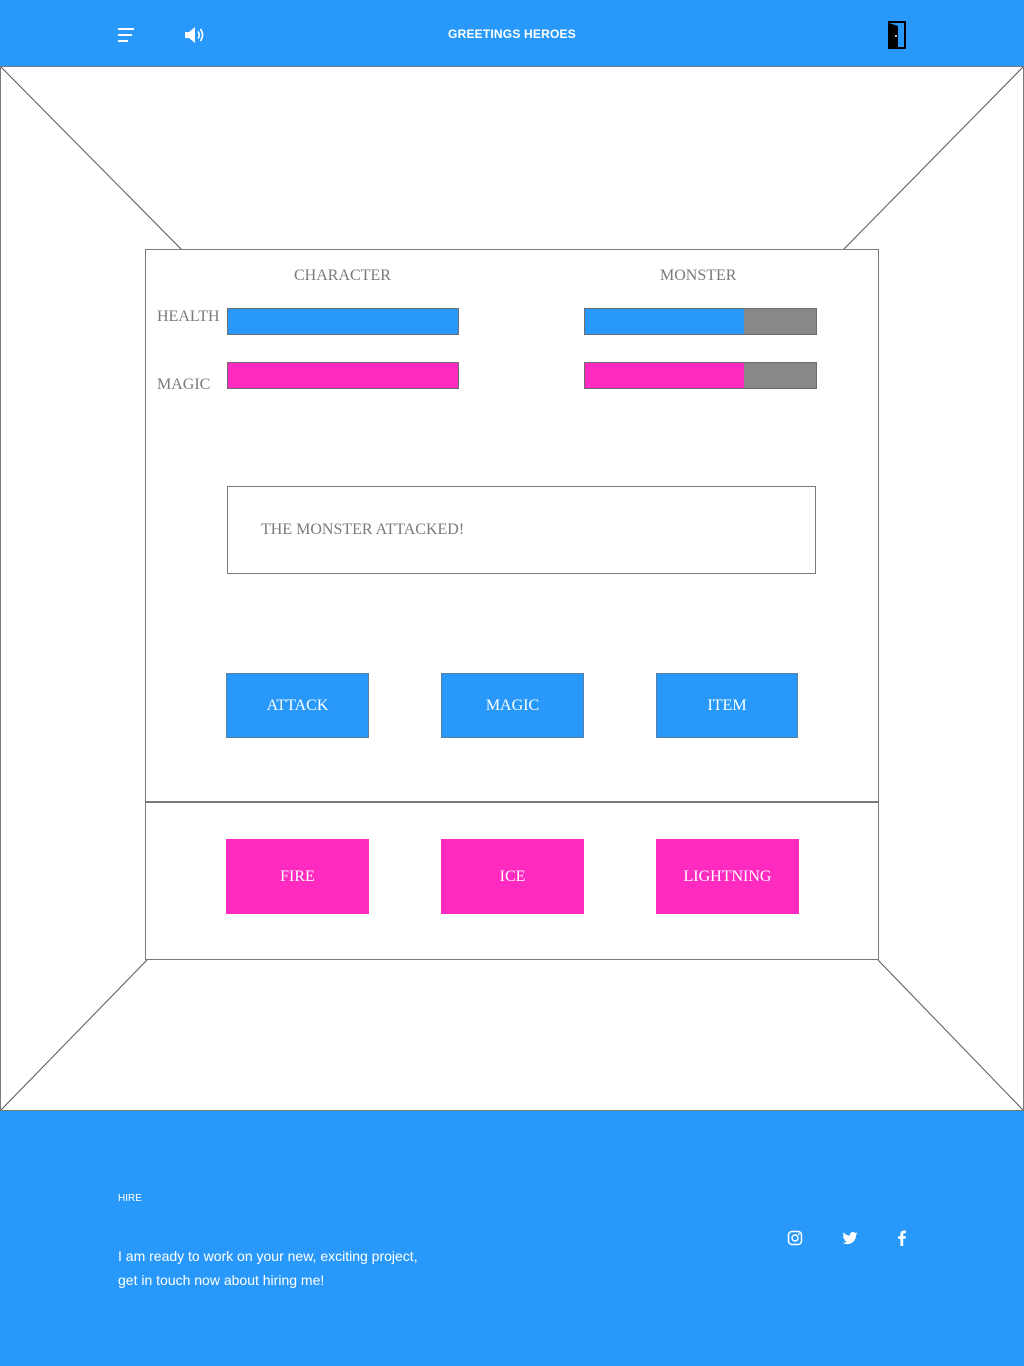  I want to click on monster-magic-bar, so click(700, 375).